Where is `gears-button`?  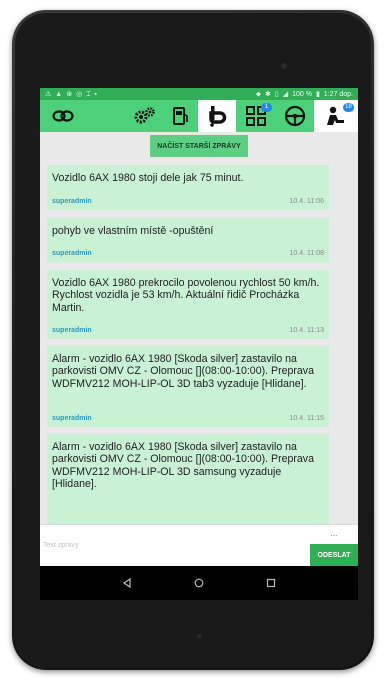 gears-button is located at coordinates (144, 116).